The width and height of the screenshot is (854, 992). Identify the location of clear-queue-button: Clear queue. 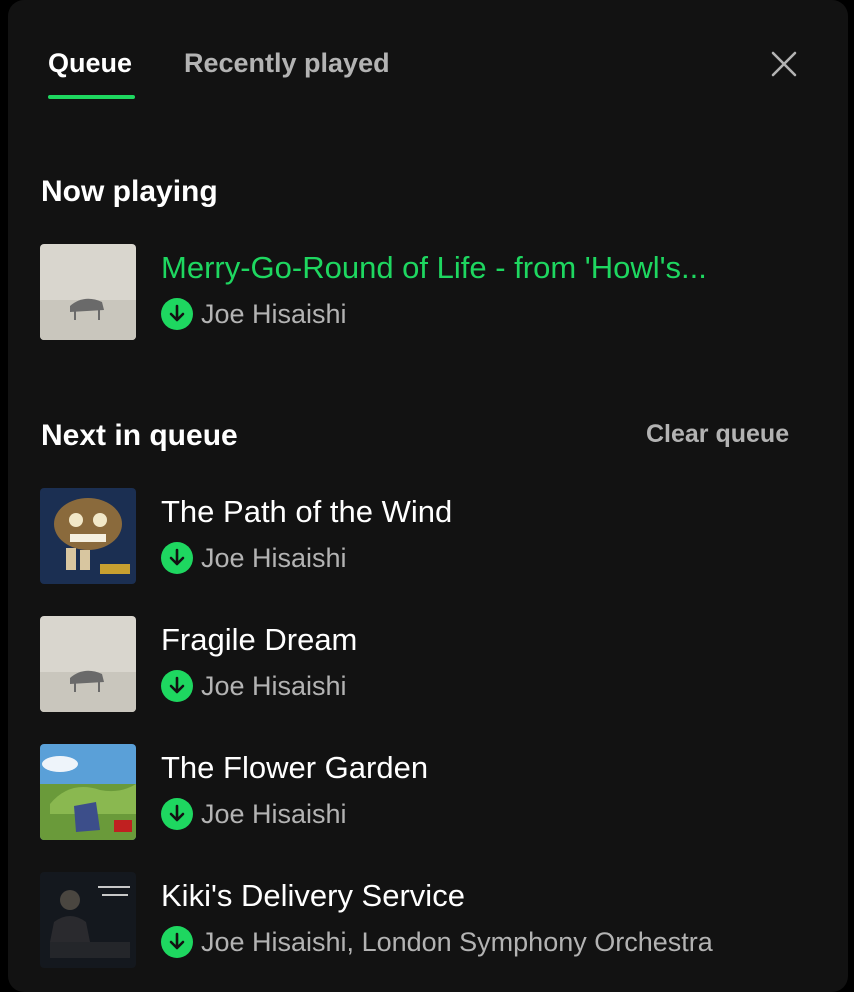
(717, 434).